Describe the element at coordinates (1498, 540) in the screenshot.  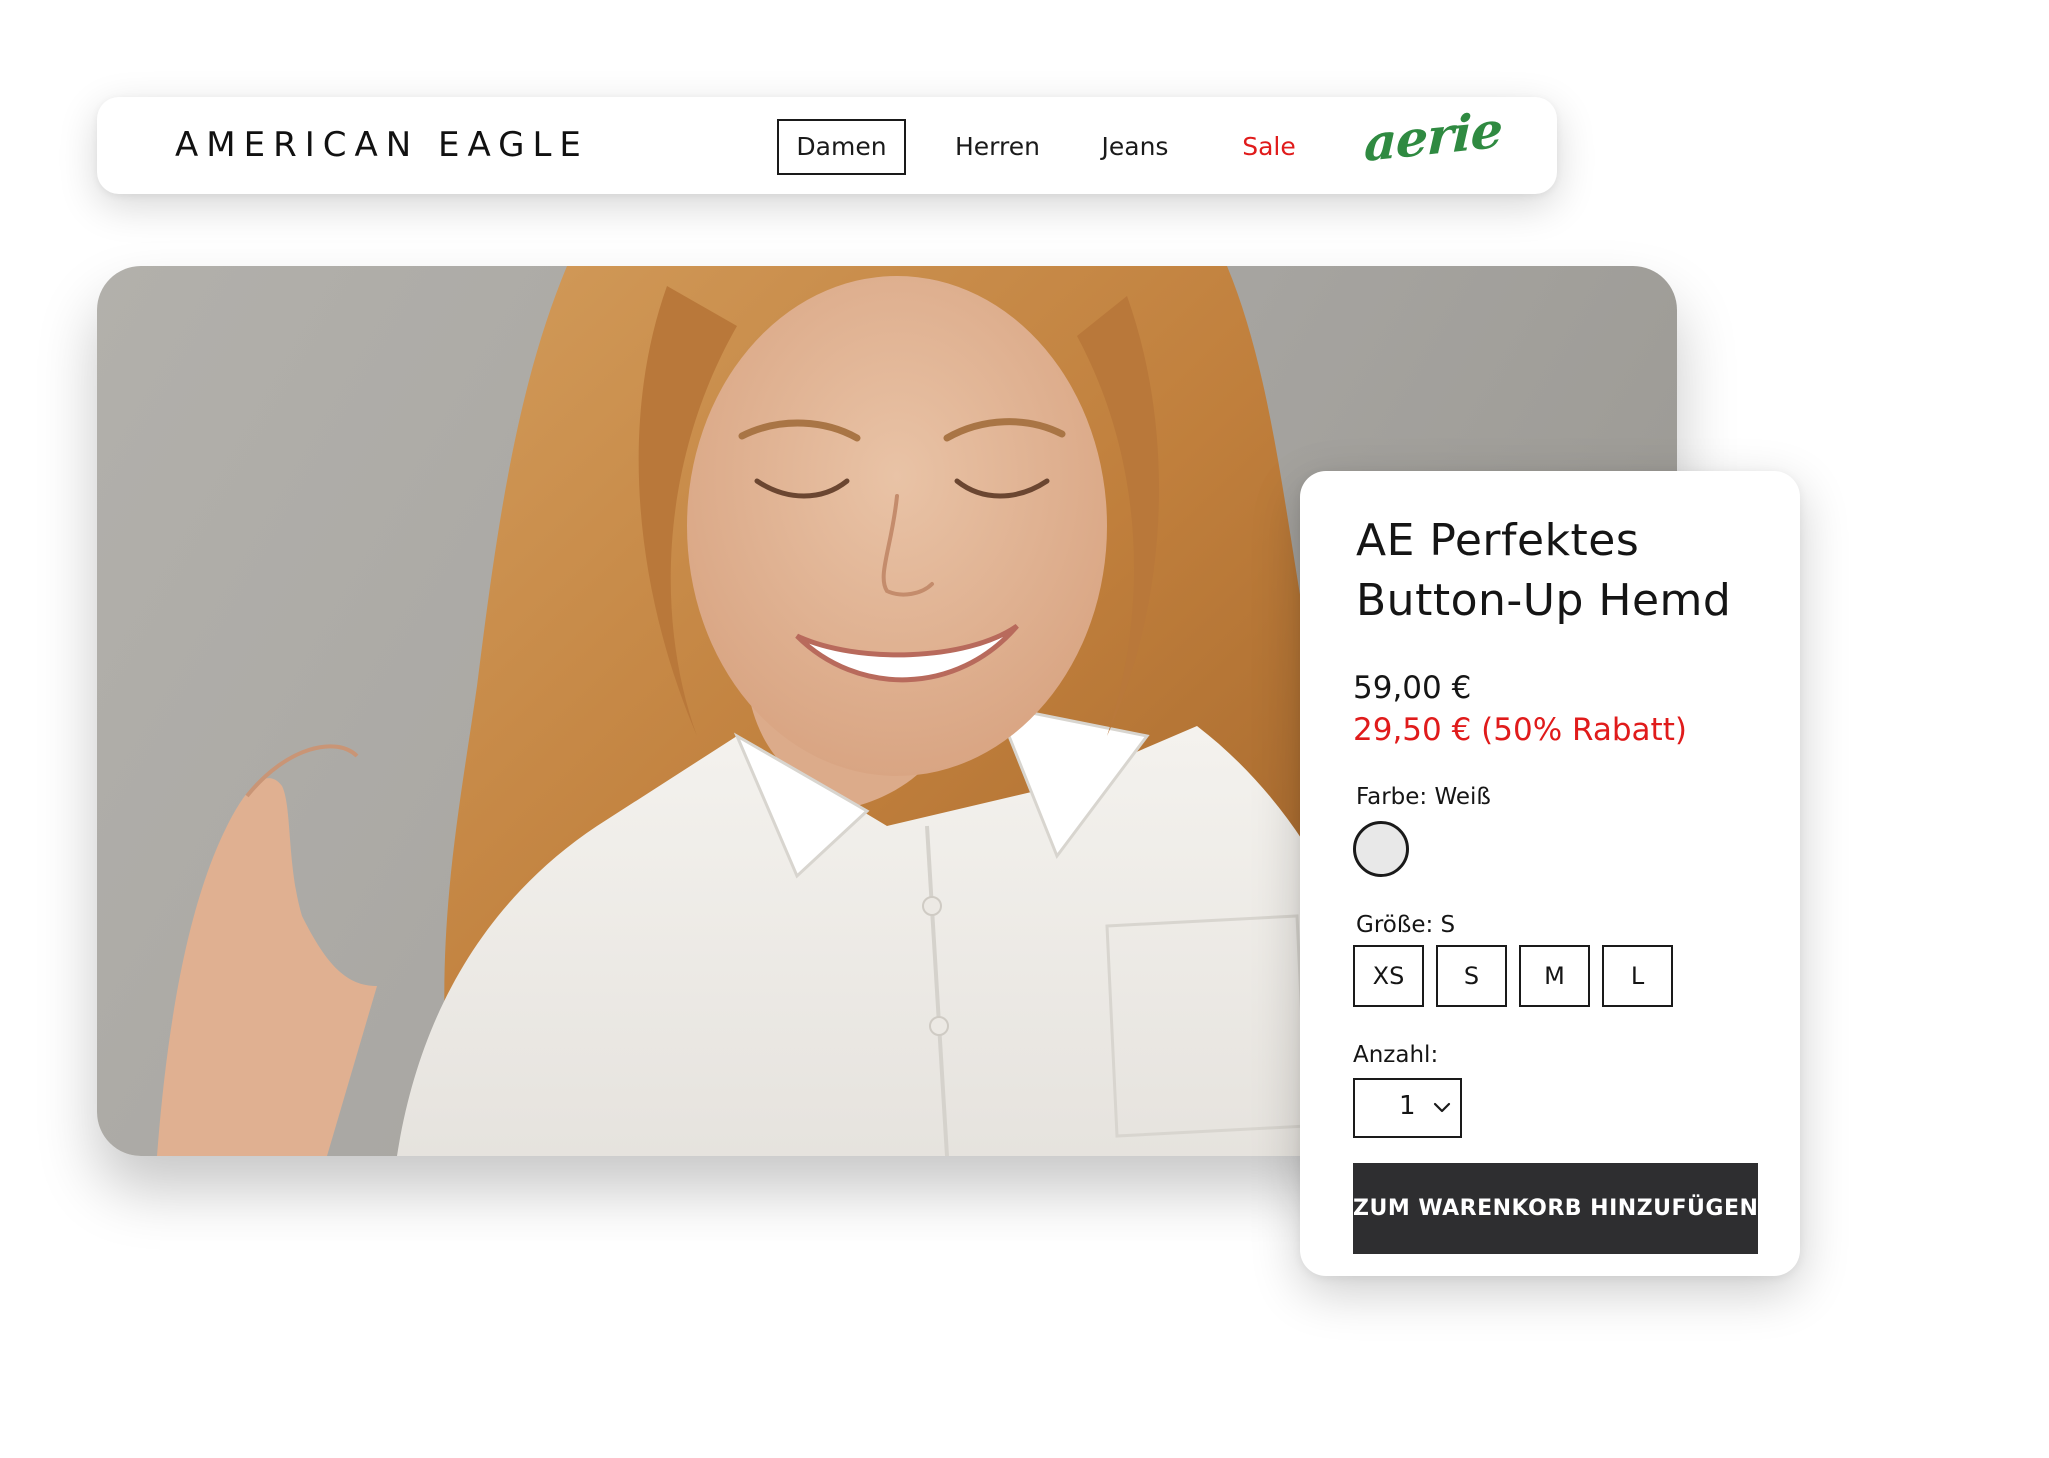
I see `product-title-line-1: AE Perfektes` at that location.